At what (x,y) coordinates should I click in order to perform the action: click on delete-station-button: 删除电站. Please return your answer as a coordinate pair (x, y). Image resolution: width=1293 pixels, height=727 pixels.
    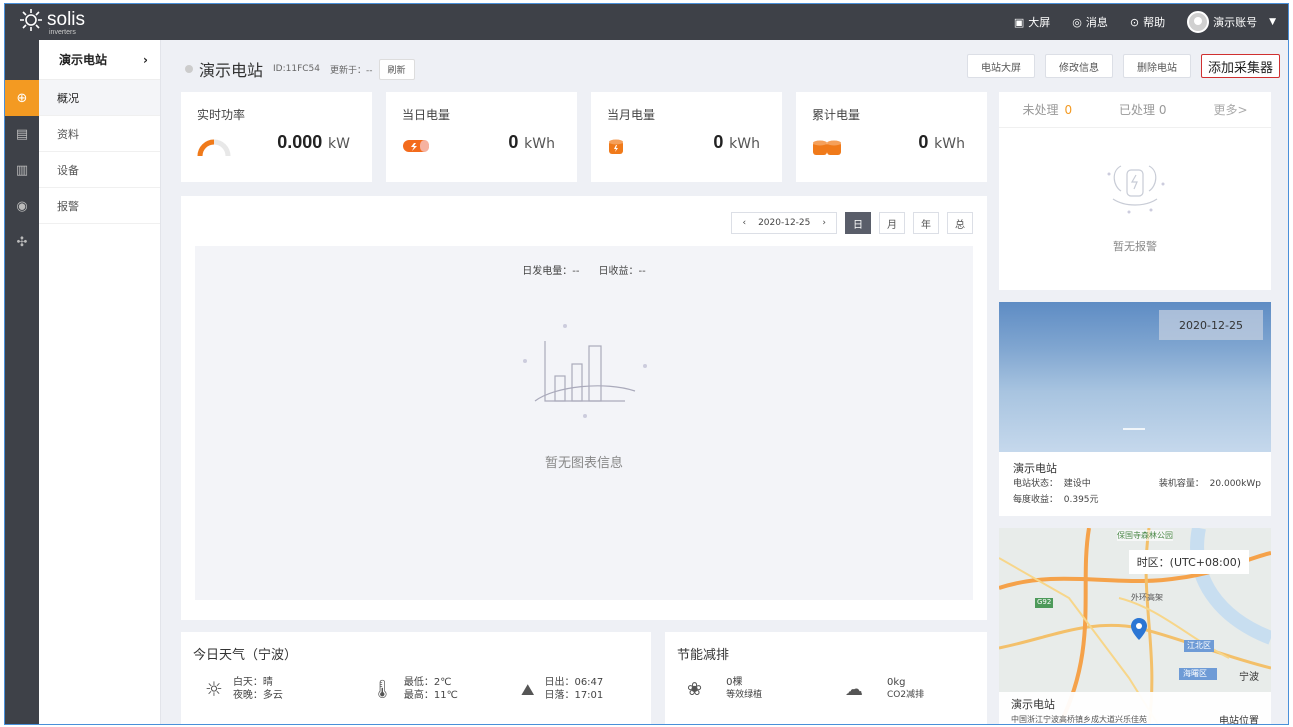
    Looking at the image, I should click on (1156, 66).